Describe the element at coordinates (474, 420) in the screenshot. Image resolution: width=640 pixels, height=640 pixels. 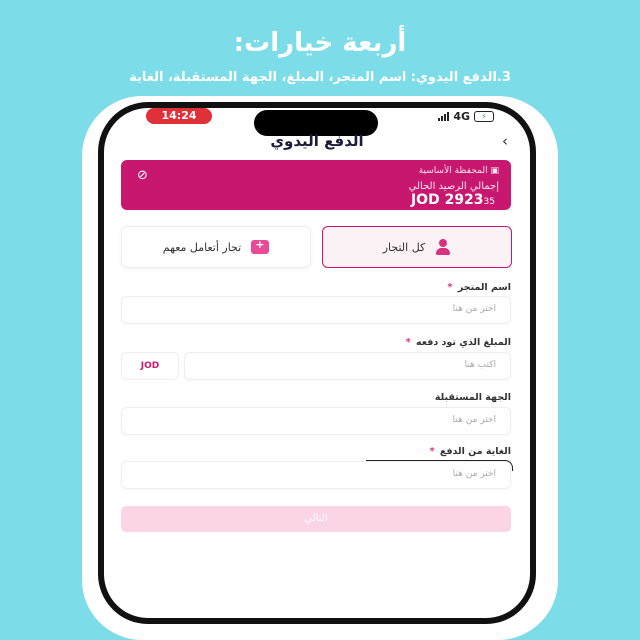
I see `receiver-placeholder: اختر من هنا` at that location.